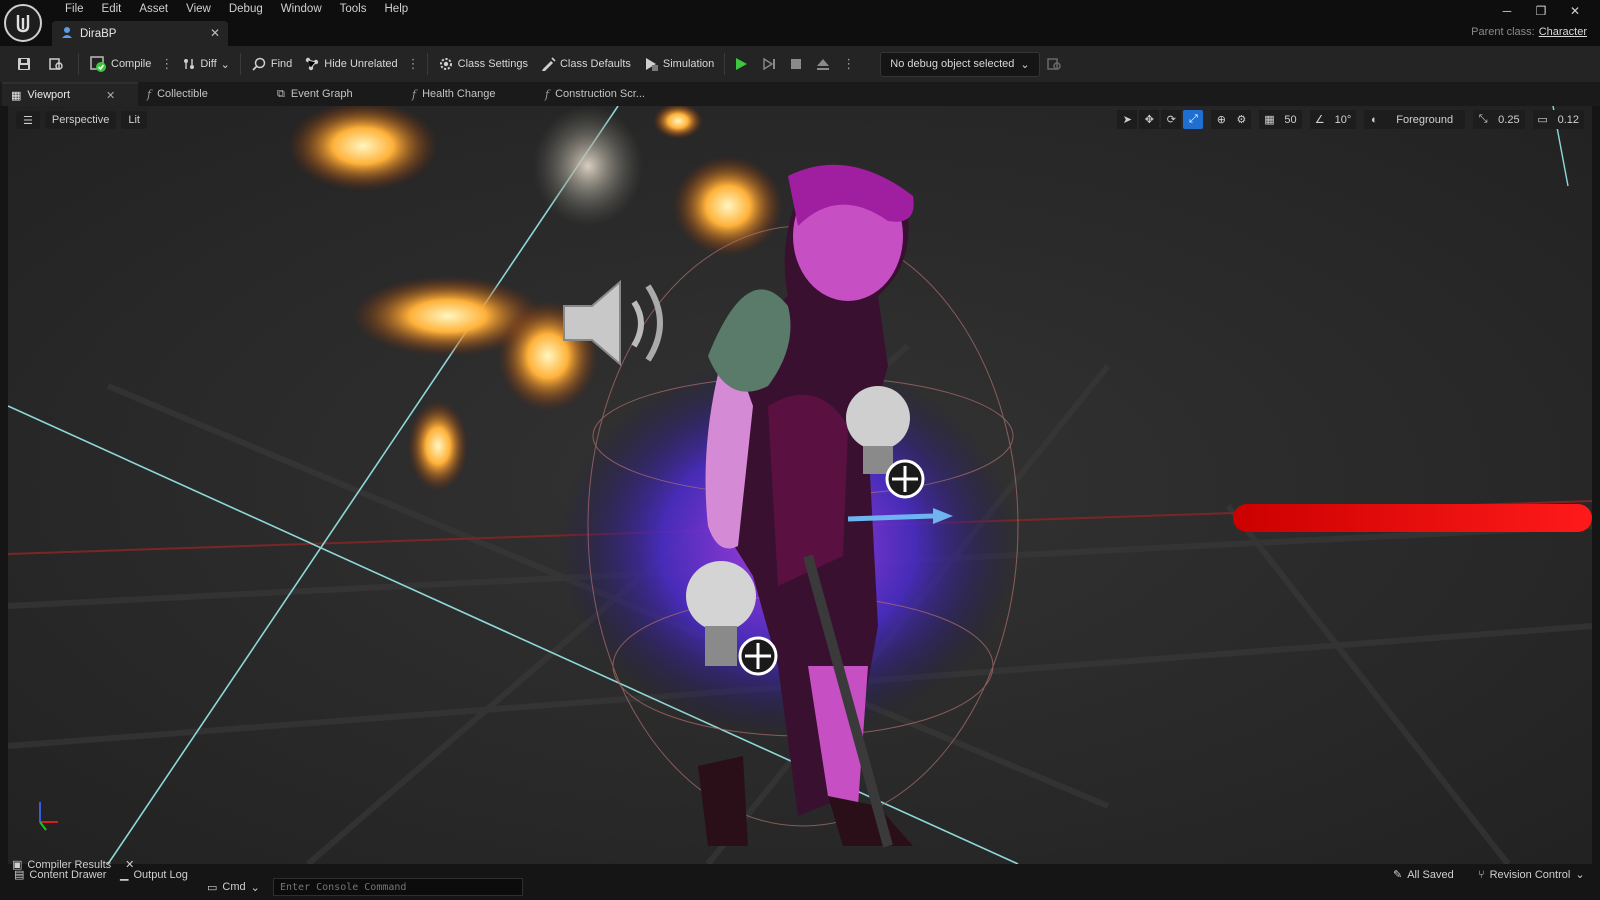 Image resolution: width=1600 pixels, height=900 pixels. Describe the element at coordinates (848, 64) in the screenshot. I see `play-options-icon: ⋮` at that location.